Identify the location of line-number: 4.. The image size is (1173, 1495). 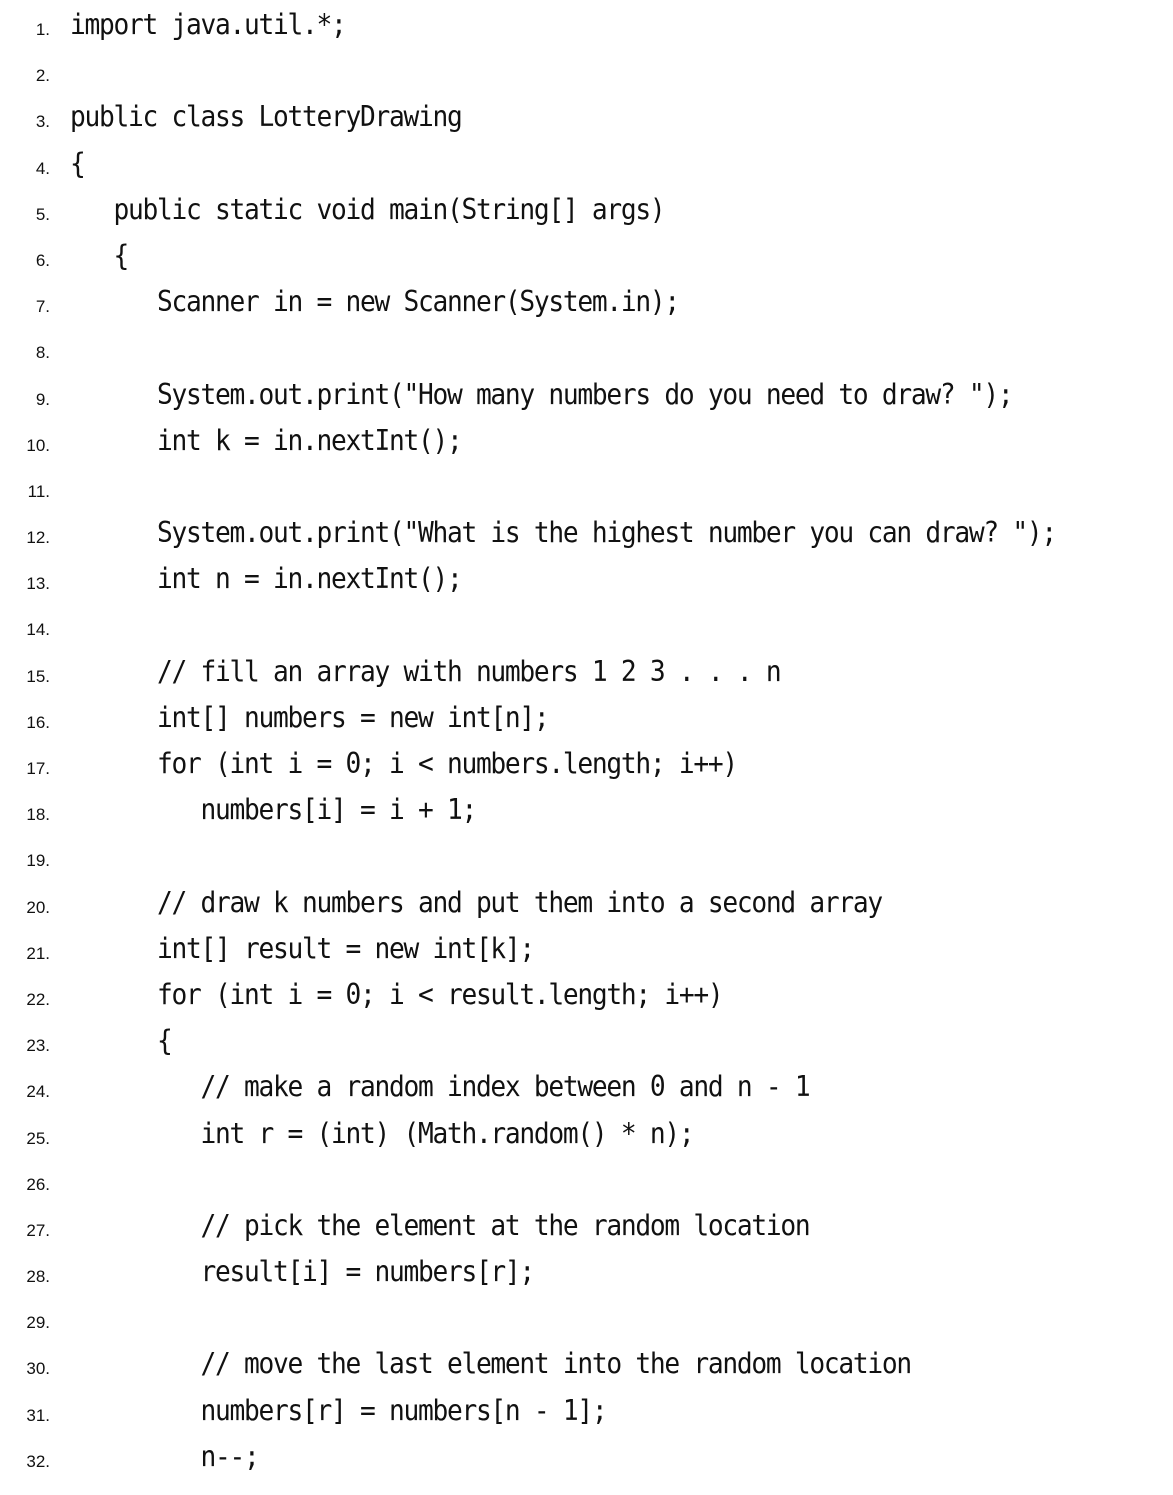
(42, 168).